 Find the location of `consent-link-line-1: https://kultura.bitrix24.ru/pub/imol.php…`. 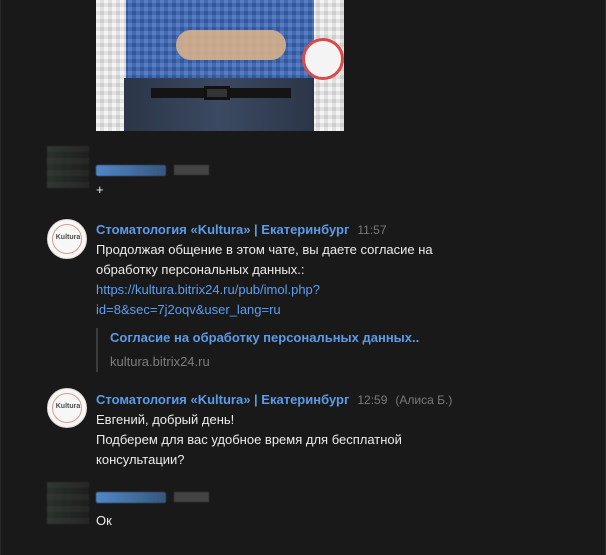

consent-link-line-1: https://kultura.bitrix24.ru/pub/imol.php… is located at coordinates (208, 289).